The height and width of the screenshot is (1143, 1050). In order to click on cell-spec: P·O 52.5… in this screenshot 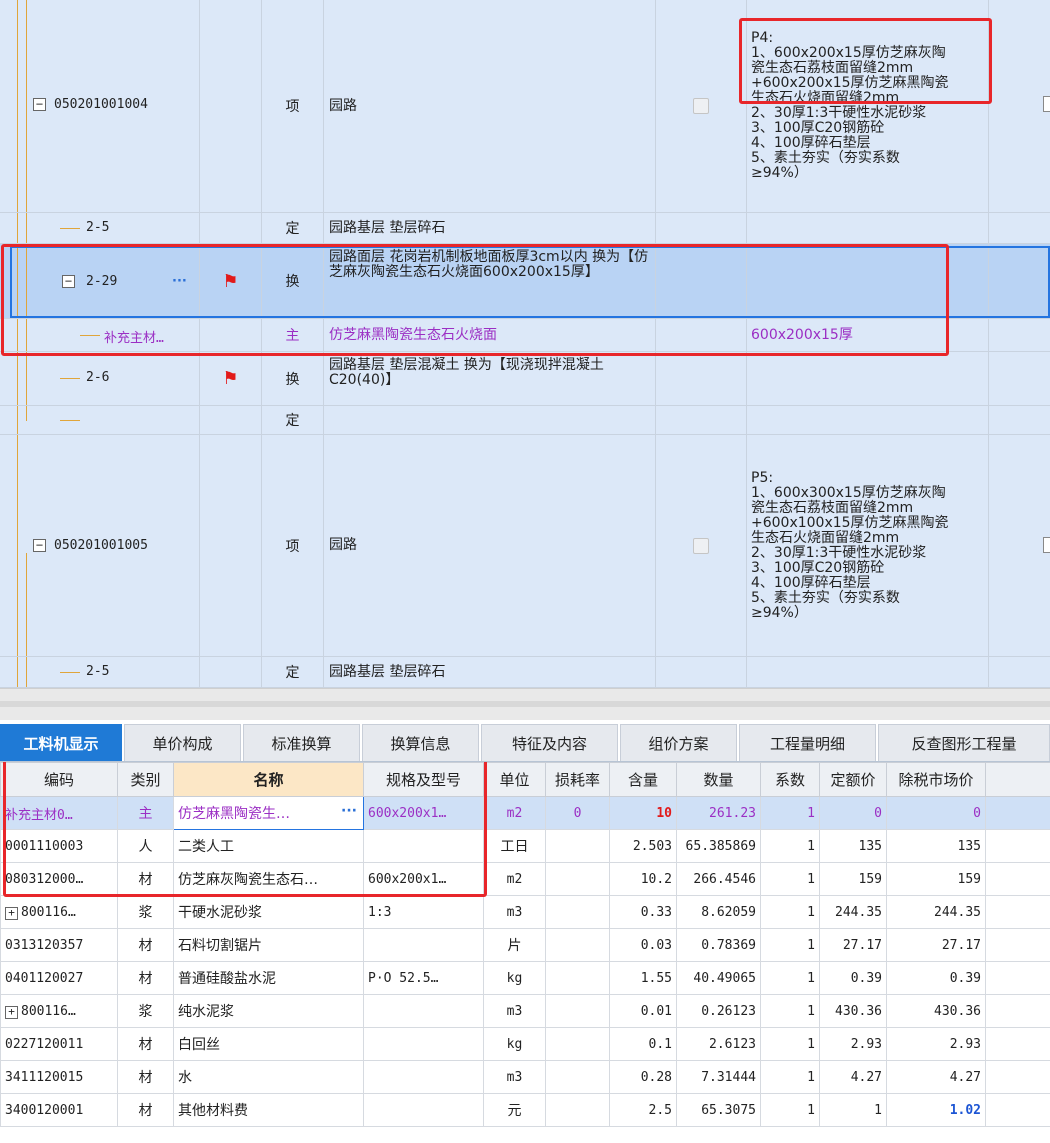, I will do `click(423, 978)`.